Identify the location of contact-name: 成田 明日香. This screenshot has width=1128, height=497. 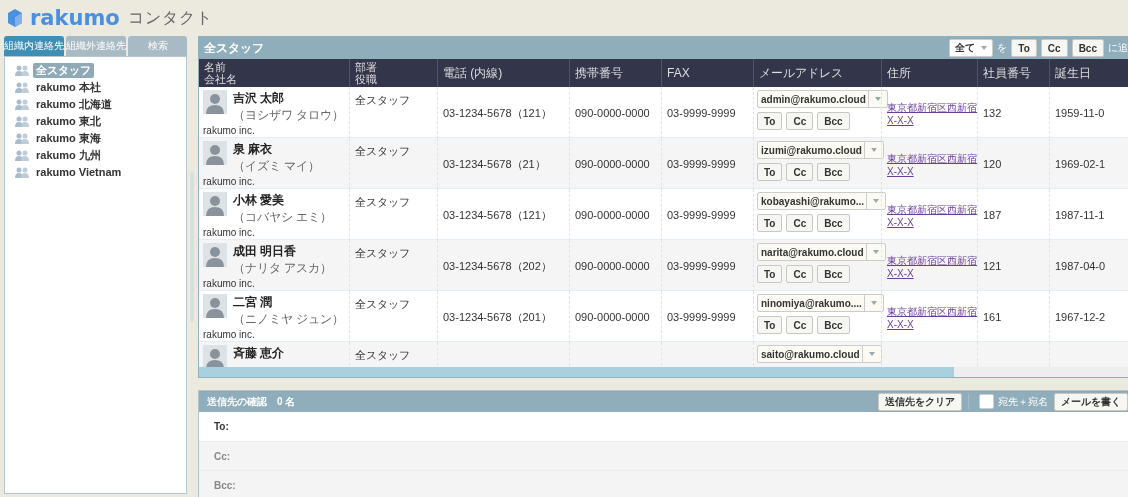
(265, 251).